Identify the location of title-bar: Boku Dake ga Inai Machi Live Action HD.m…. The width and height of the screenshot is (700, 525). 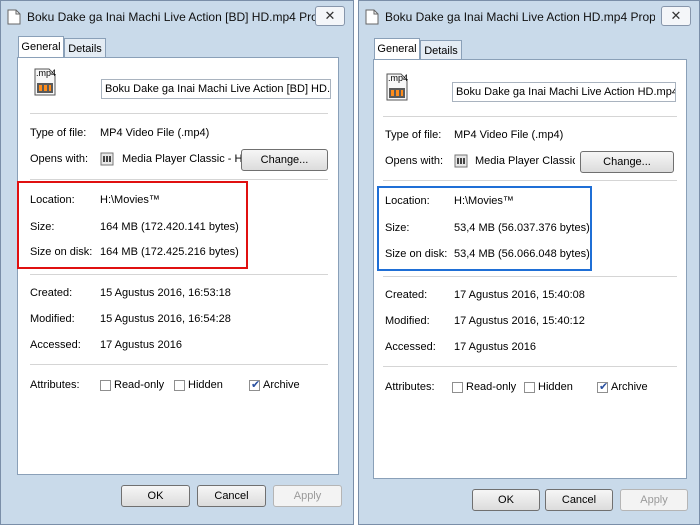
(529, 16).